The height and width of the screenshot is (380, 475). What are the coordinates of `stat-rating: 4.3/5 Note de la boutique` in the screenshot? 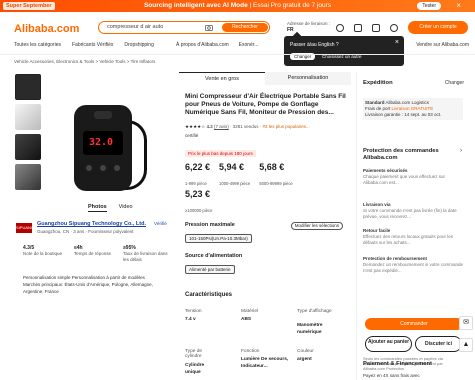 It's located at (43, 250).